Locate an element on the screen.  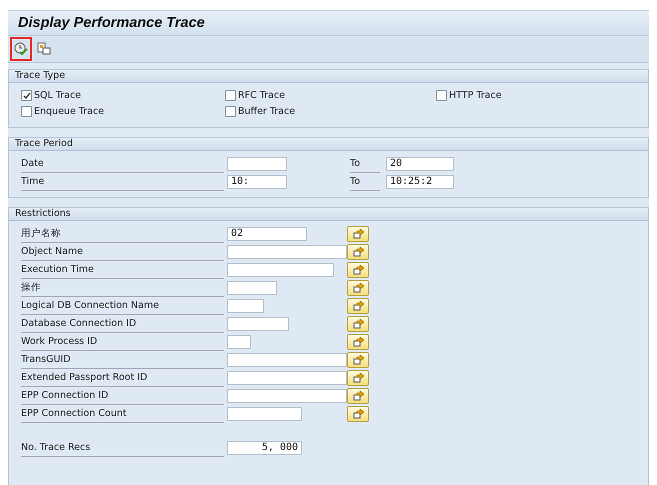
input-field: 20 is located at coordinates (420, 164).